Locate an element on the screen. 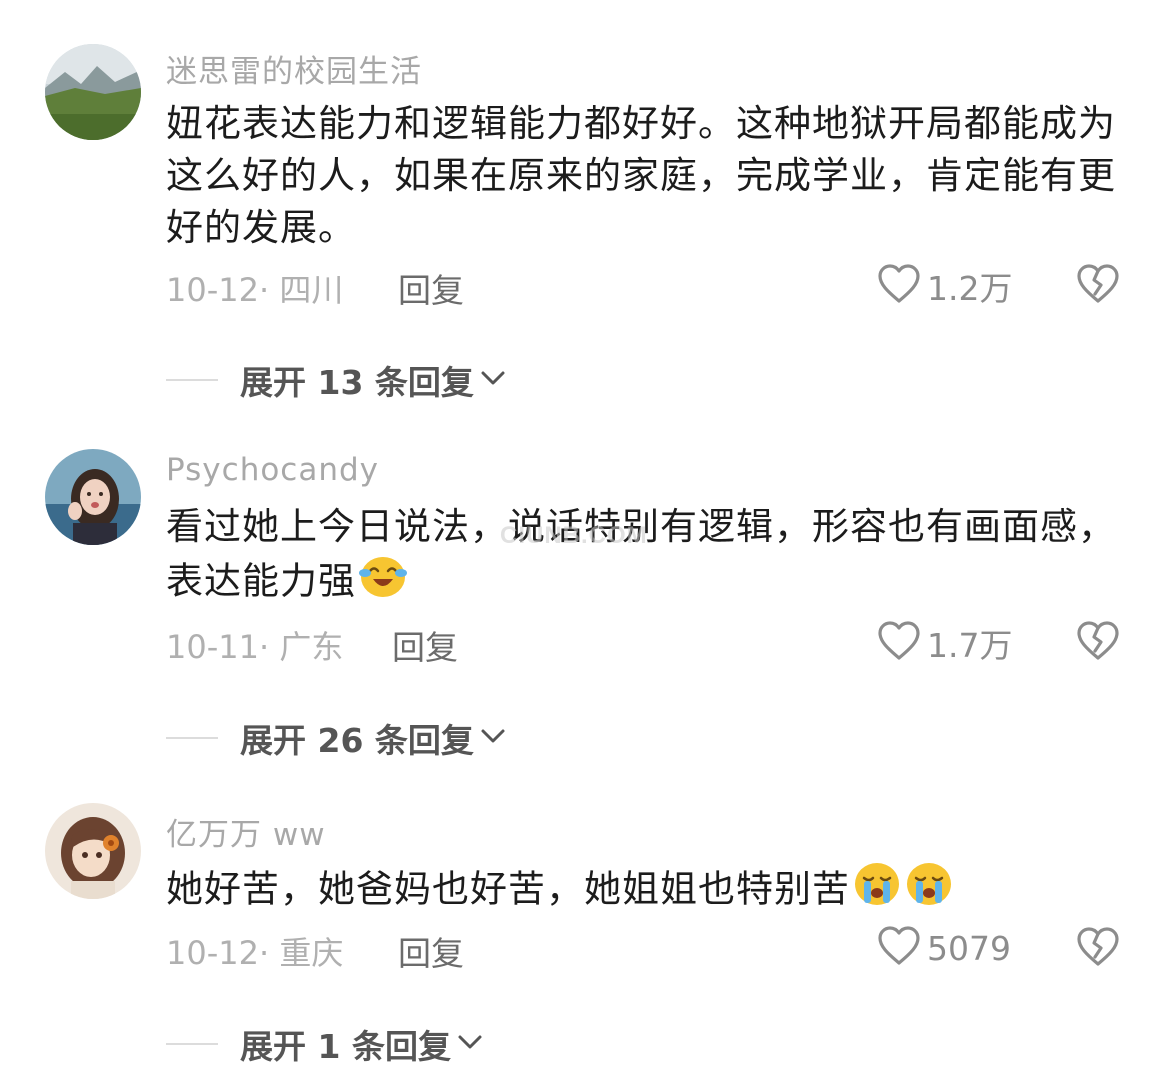 This screenshot has width=1167, height=1080. chevron-down-icon is located at coordinates (470, 1044).